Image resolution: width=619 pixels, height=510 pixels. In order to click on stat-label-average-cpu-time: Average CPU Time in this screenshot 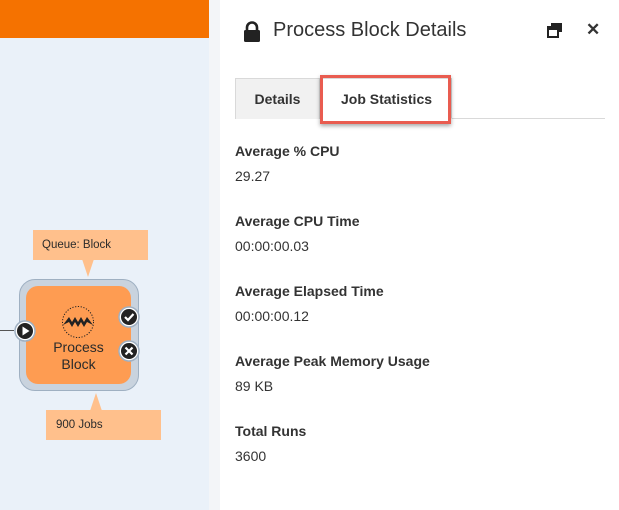, I will do `click(297, 221)`.